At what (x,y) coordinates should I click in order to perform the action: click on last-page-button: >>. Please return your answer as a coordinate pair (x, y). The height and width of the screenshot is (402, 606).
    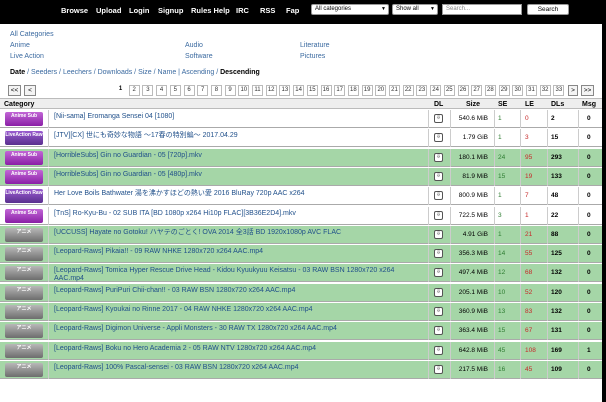
    Looking at the image, I should click on (587, 90).